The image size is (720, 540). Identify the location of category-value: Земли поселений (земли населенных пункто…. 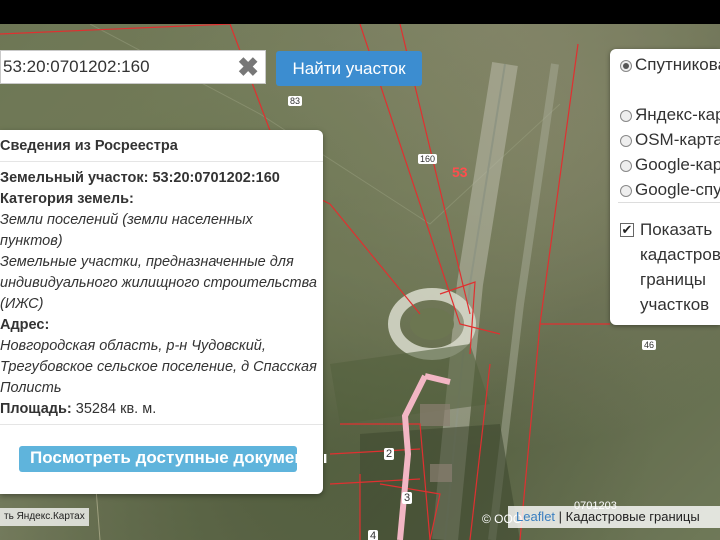
(126, 230).